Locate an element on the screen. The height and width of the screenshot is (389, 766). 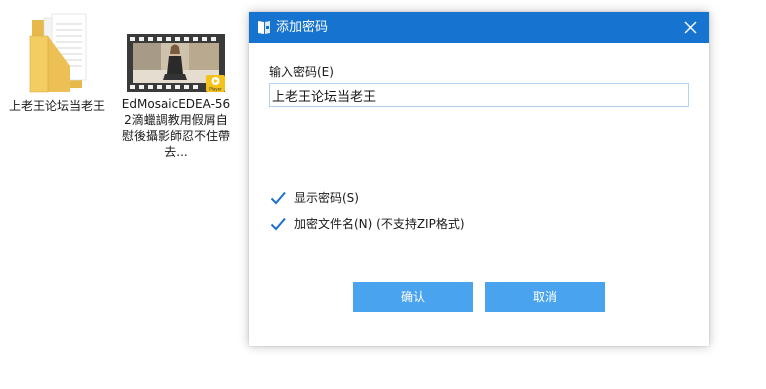
player-badge-text: Player is located at coordinates (215, 89).